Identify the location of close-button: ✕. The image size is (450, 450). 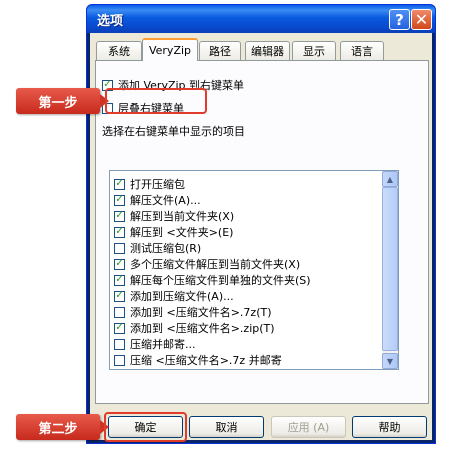
(421, 19).